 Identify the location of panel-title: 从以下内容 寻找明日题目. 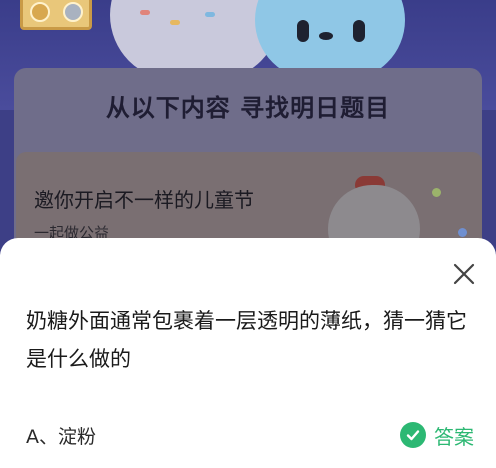
(248, 108).